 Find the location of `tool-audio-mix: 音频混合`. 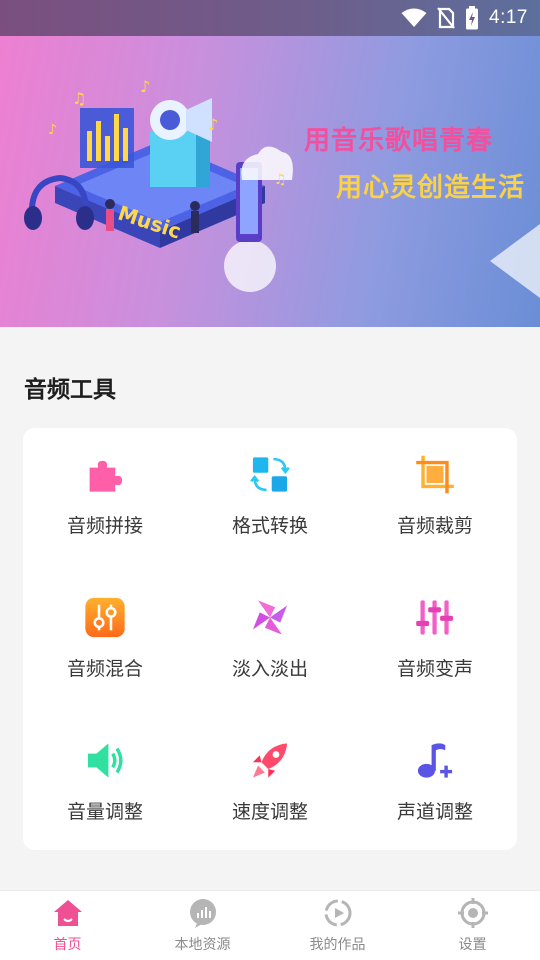

tool-audio-mix: 音频混合 is located at coordinates (105, 626).